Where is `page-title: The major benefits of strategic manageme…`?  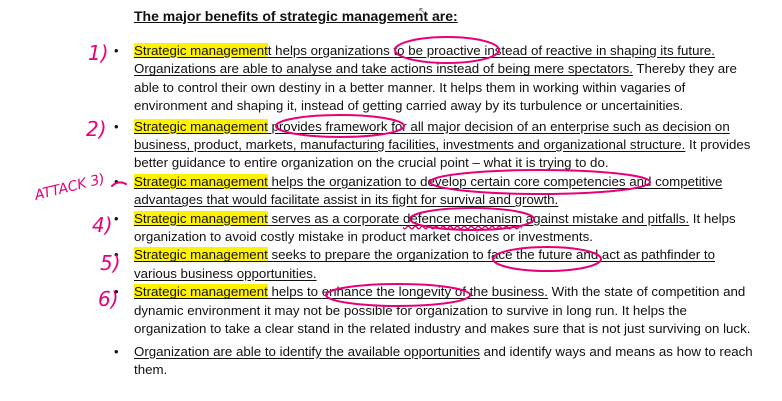
page-title: The major benefits of strategic manageme… is located at coordinates (296, 16).